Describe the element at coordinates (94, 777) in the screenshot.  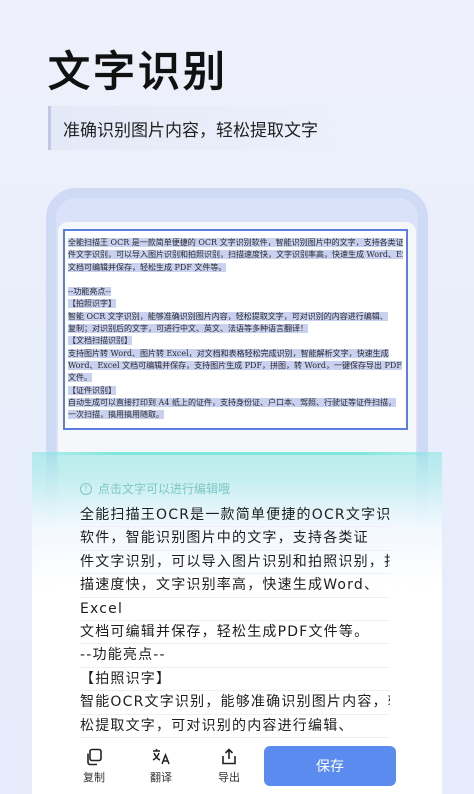
I see `copy-label: 复制` at that location.